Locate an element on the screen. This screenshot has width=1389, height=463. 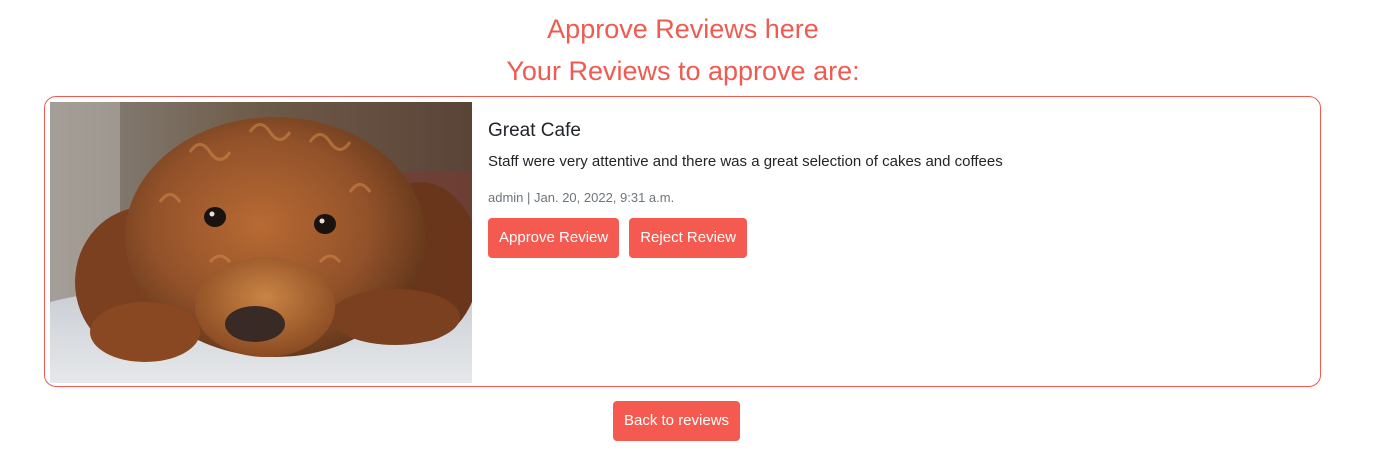
review-title: Great Cafe is located at coordinates (534, 130).